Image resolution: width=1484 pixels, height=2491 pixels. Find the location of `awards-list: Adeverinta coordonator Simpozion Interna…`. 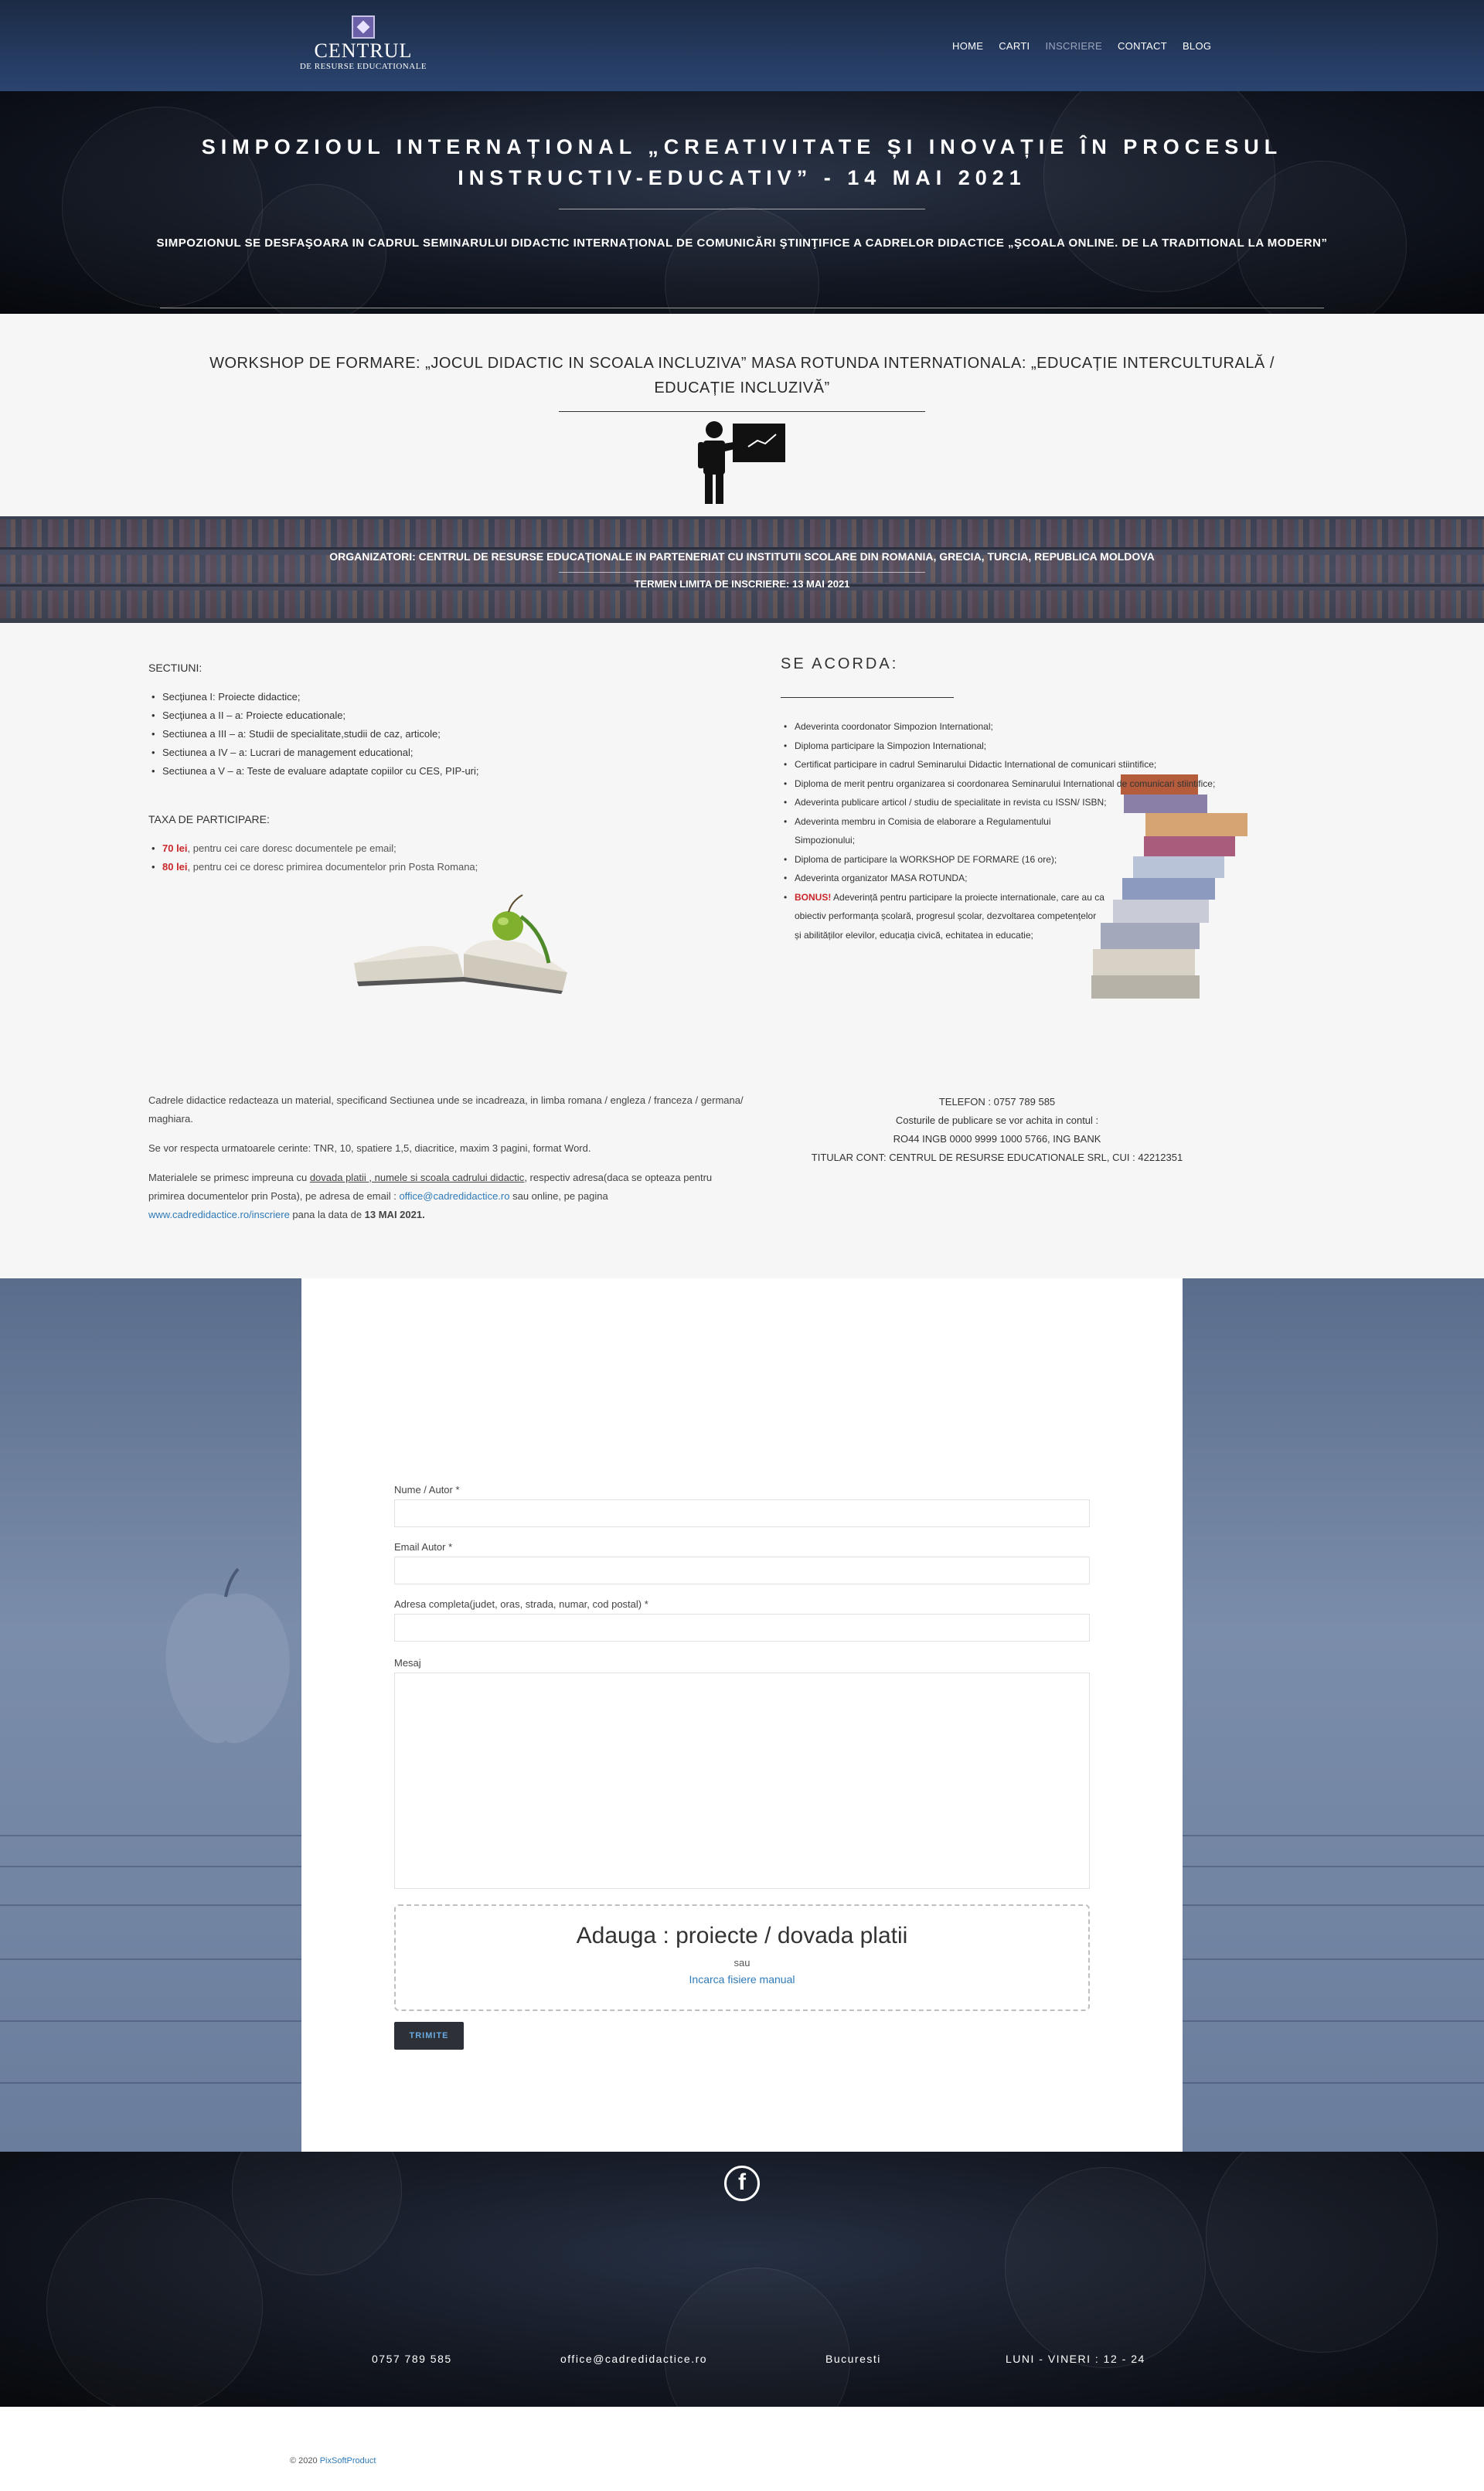

awards-list: Adeverinta coordonator Simpozion Interna… is located at coordinates (1051, 831).